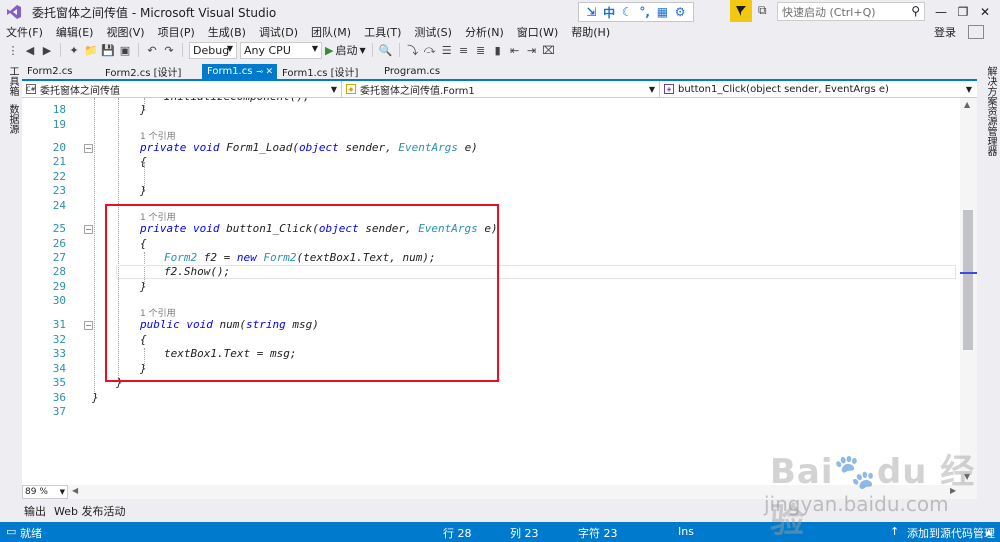 The height and width of the screenshot is (542, 1000). What do you see at coordinates (320, 73) in the screenshot?
I see `tab-label: Form1.cs [设计]` at bounding box center [320, 73].